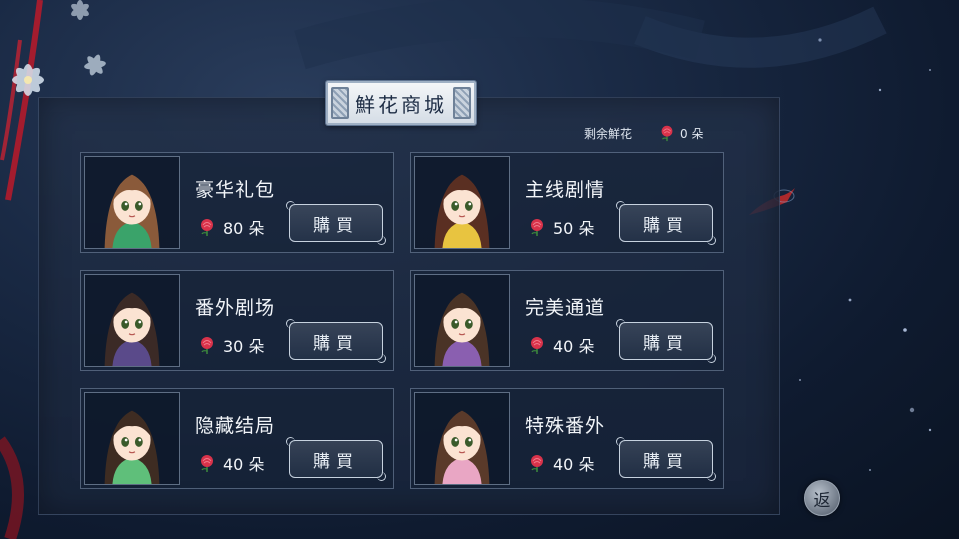 The image size is (959, 539). Describe the element at coordinates (567, 438) in the screenshot. I see `shop-item-card: 特殊番外 40 朵 購買` at that location.